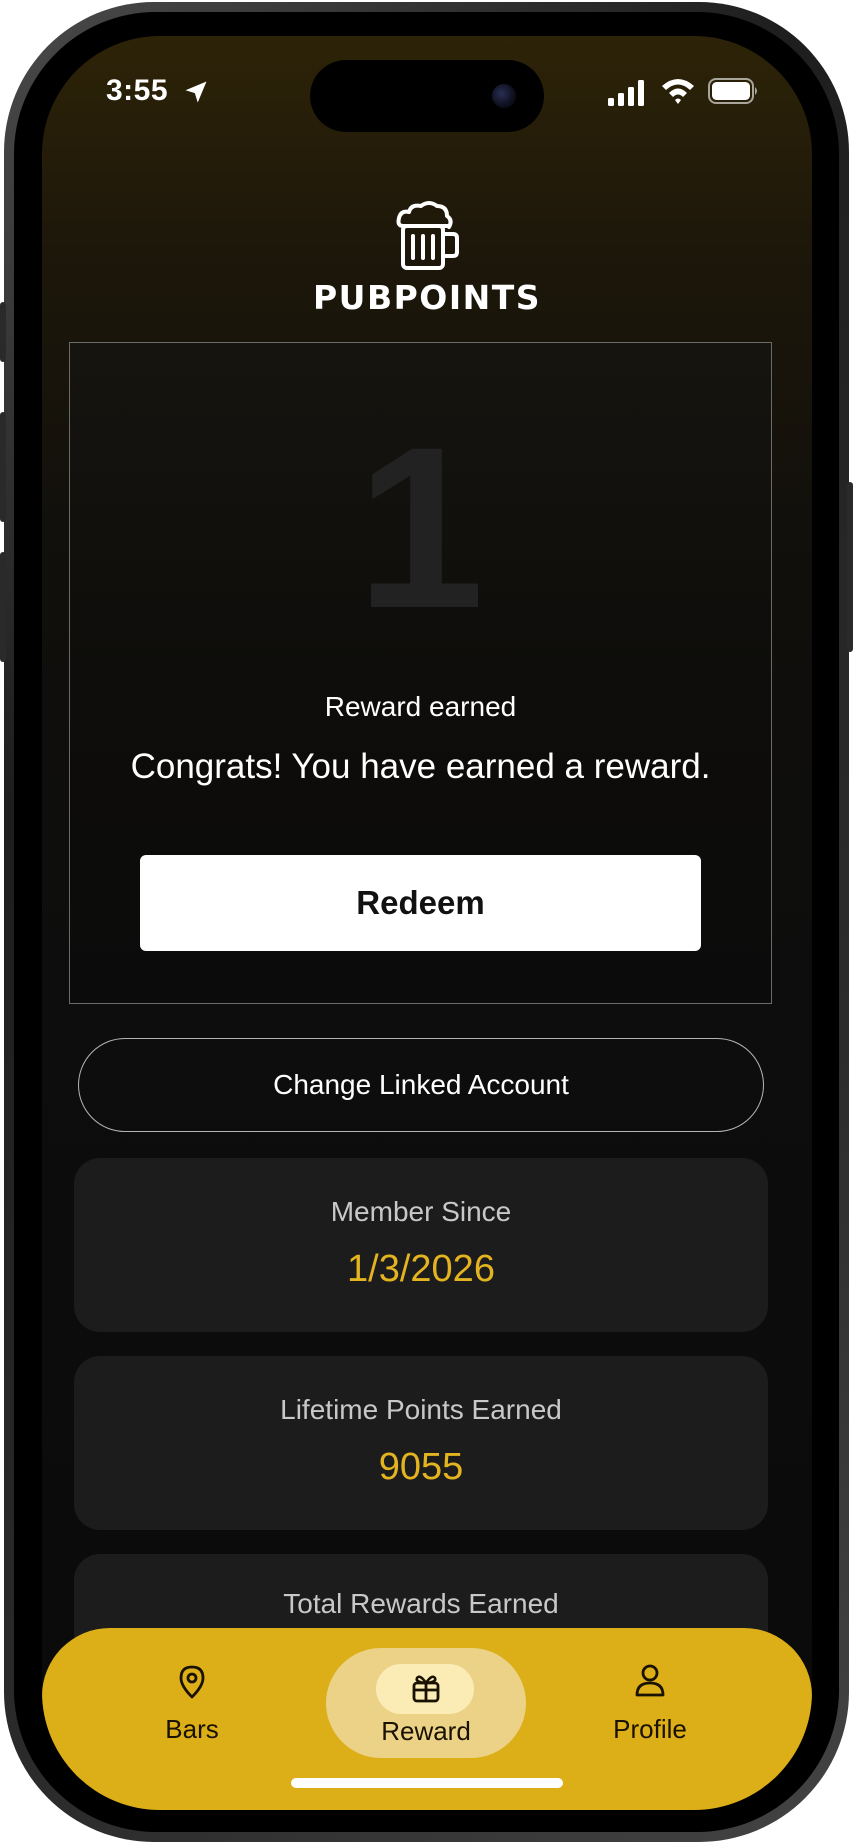  I want to click on reward-message: Congrats! You have earned a reward., so click(420, 766).